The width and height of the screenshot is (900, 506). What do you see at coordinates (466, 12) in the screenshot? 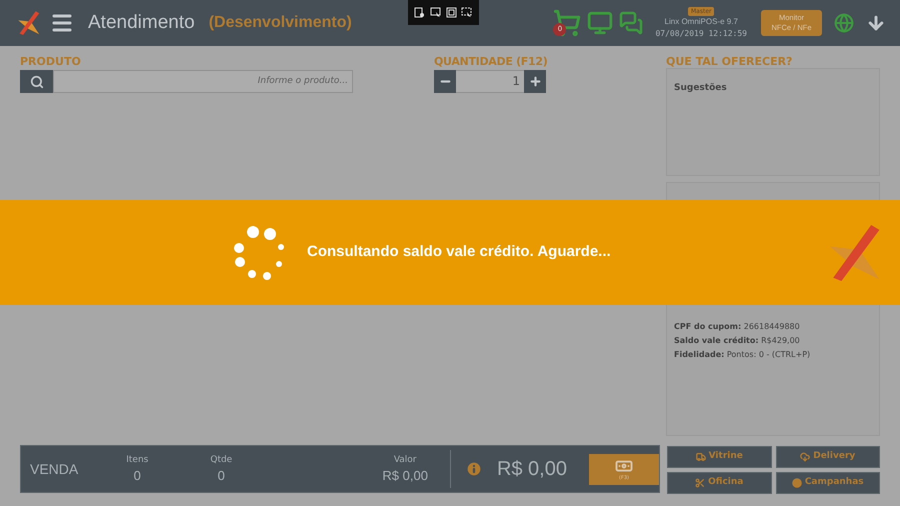
I see `region-icon` at bounding box center [466, 12].